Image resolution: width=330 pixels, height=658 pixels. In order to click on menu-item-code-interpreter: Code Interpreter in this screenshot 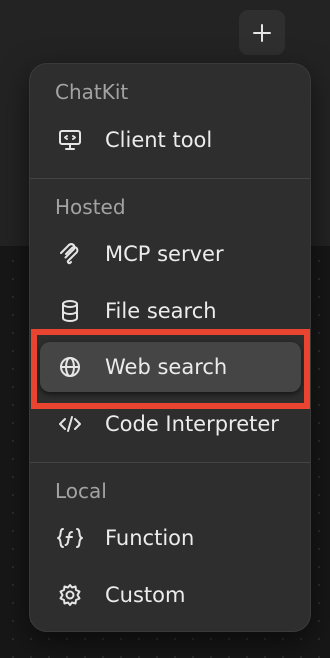, I will do `click(170, 424)`.